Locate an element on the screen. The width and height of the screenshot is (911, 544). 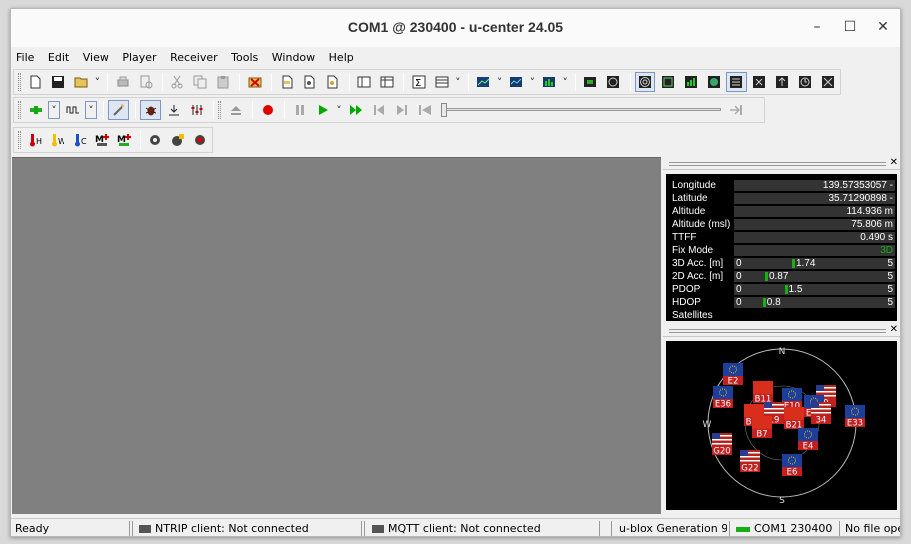
binary-view-icon is located at coordinates (386, 82).